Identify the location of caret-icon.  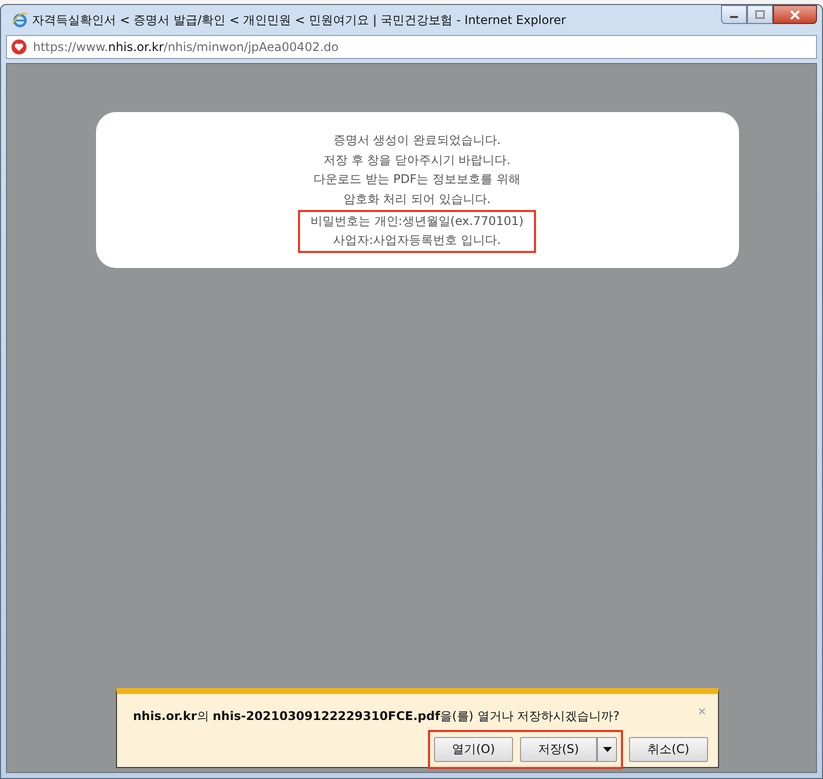
(607, 749).